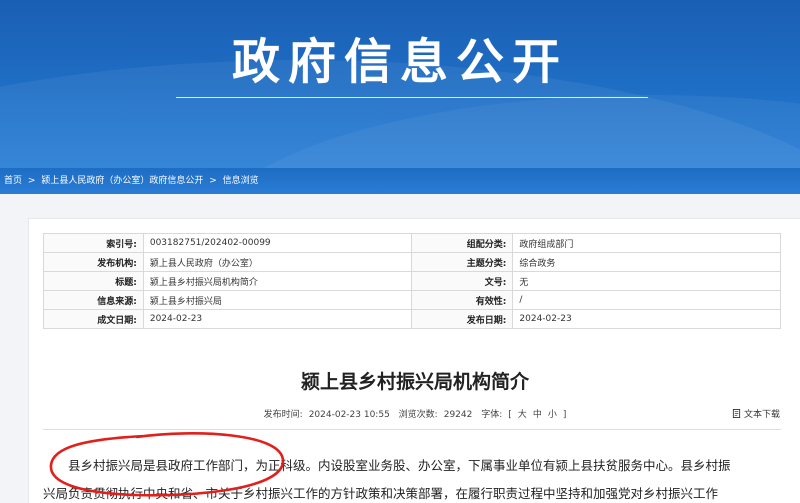 The width and height of the screenshot is (800, 503). I want to click on meta-row: 标题: 颍上县乡村振兴局机构简介 文号: 无, so click(412, 281).